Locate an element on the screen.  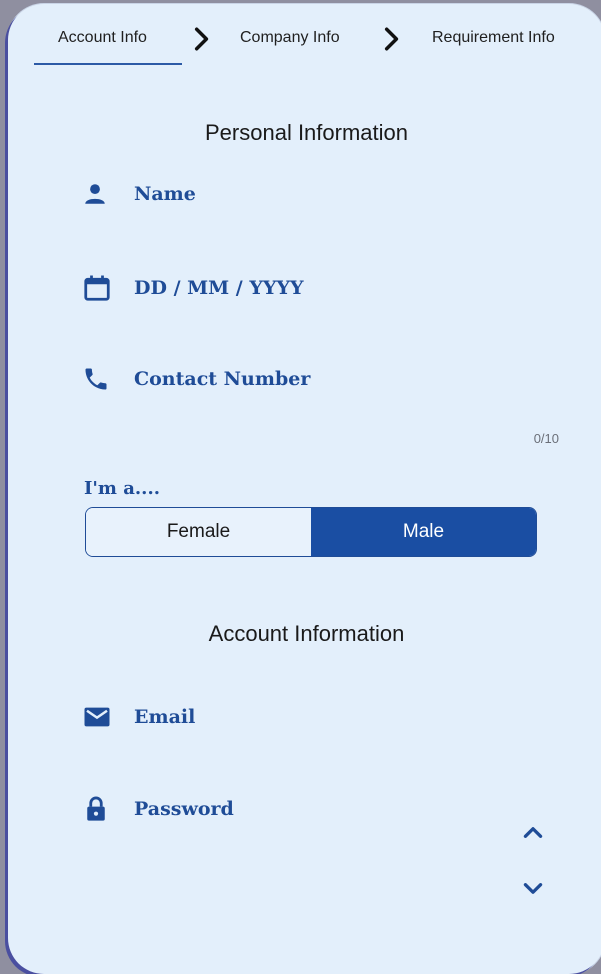
gender-toggle: Female Male is located at coordinates (311, 532).